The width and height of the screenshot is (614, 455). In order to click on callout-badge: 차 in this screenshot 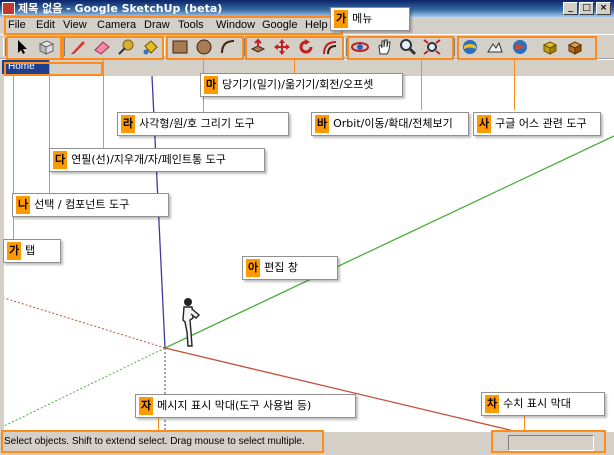, I will do `click(492, 404)`.